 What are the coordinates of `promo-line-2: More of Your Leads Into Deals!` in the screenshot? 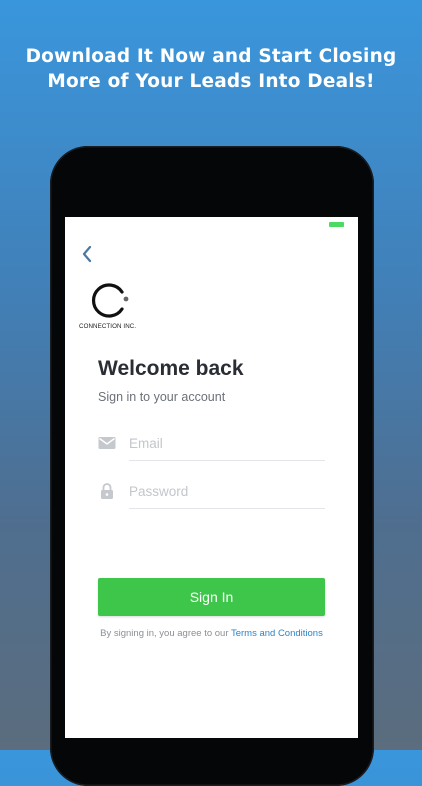 It's located at (211, 81).